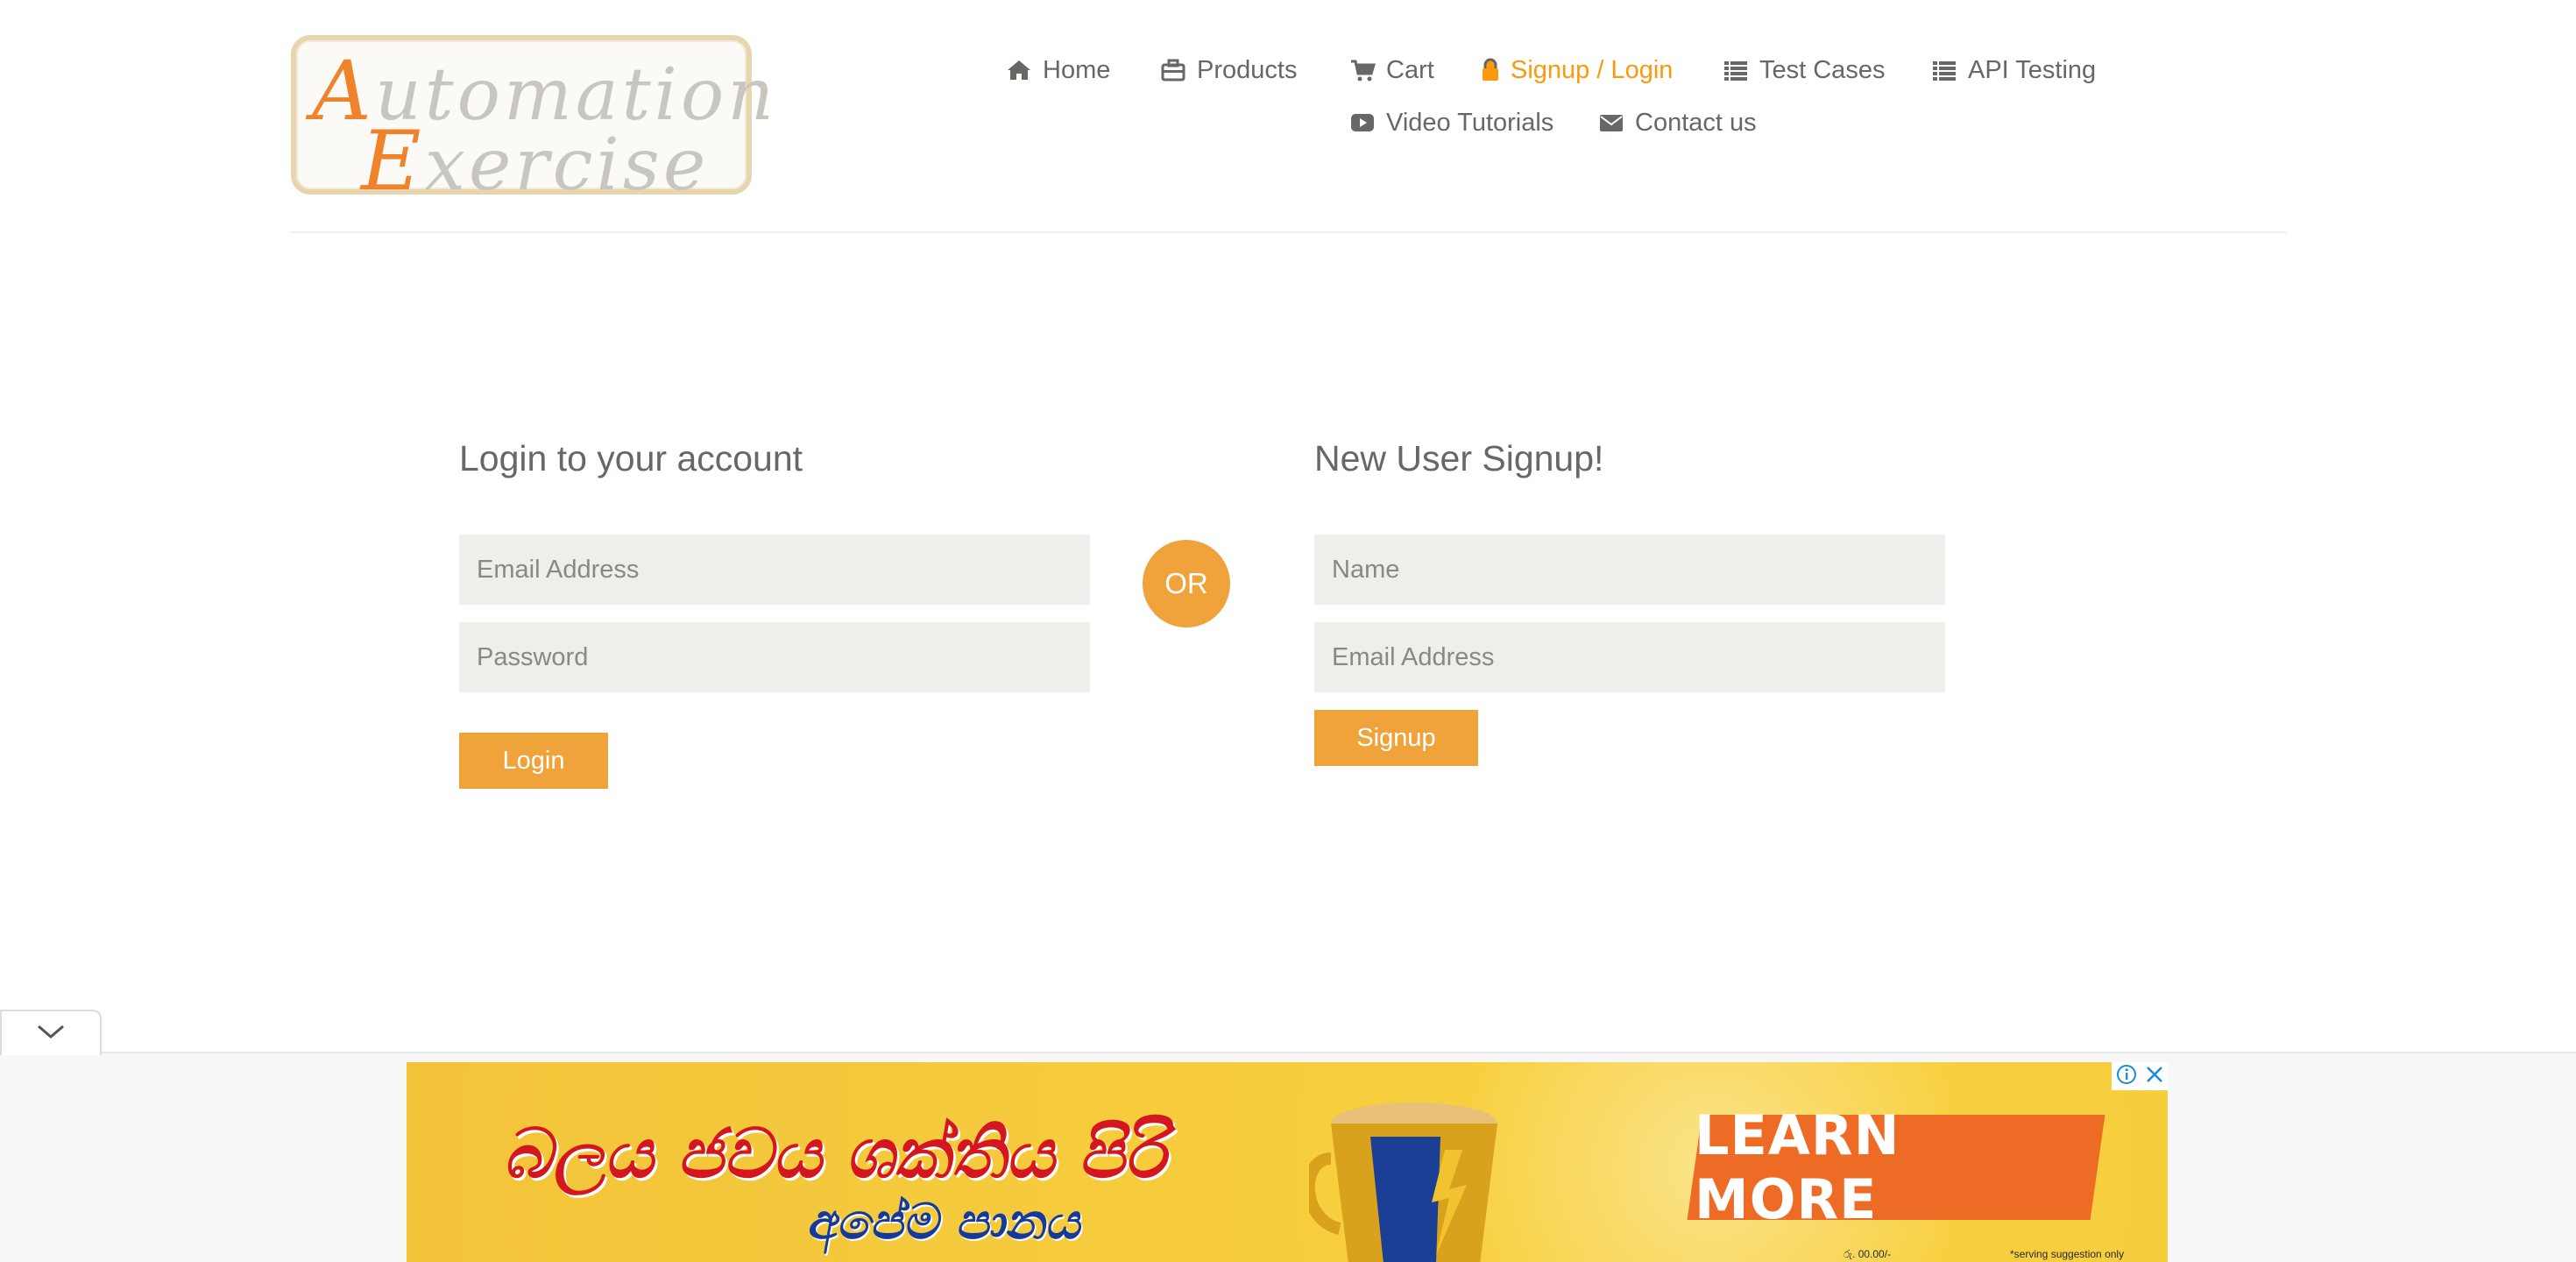 The height and width of the screenshot is (1262, 2576). I want to click on nav-api-testing: API Testing, so click(2013, 70).